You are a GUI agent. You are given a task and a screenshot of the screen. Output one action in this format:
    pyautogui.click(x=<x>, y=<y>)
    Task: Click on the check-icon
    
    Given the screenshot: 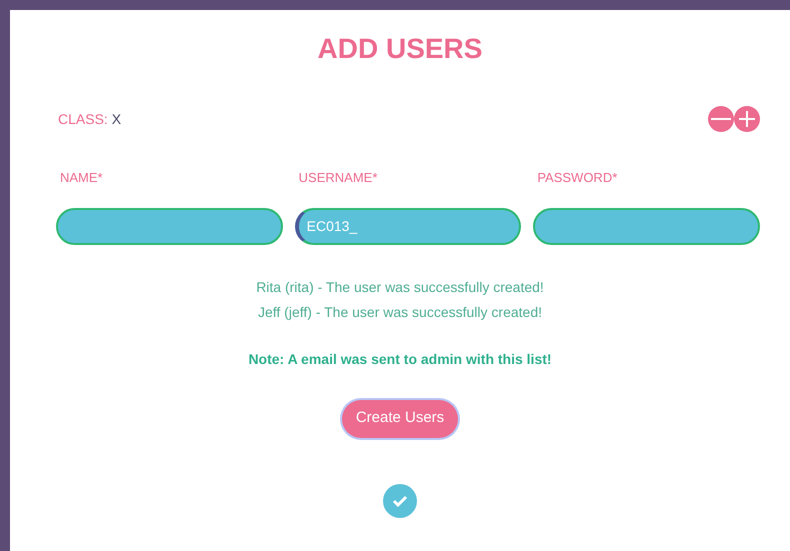 What is the action you would take?
    pyautogui.click(x=400, y=500)
    